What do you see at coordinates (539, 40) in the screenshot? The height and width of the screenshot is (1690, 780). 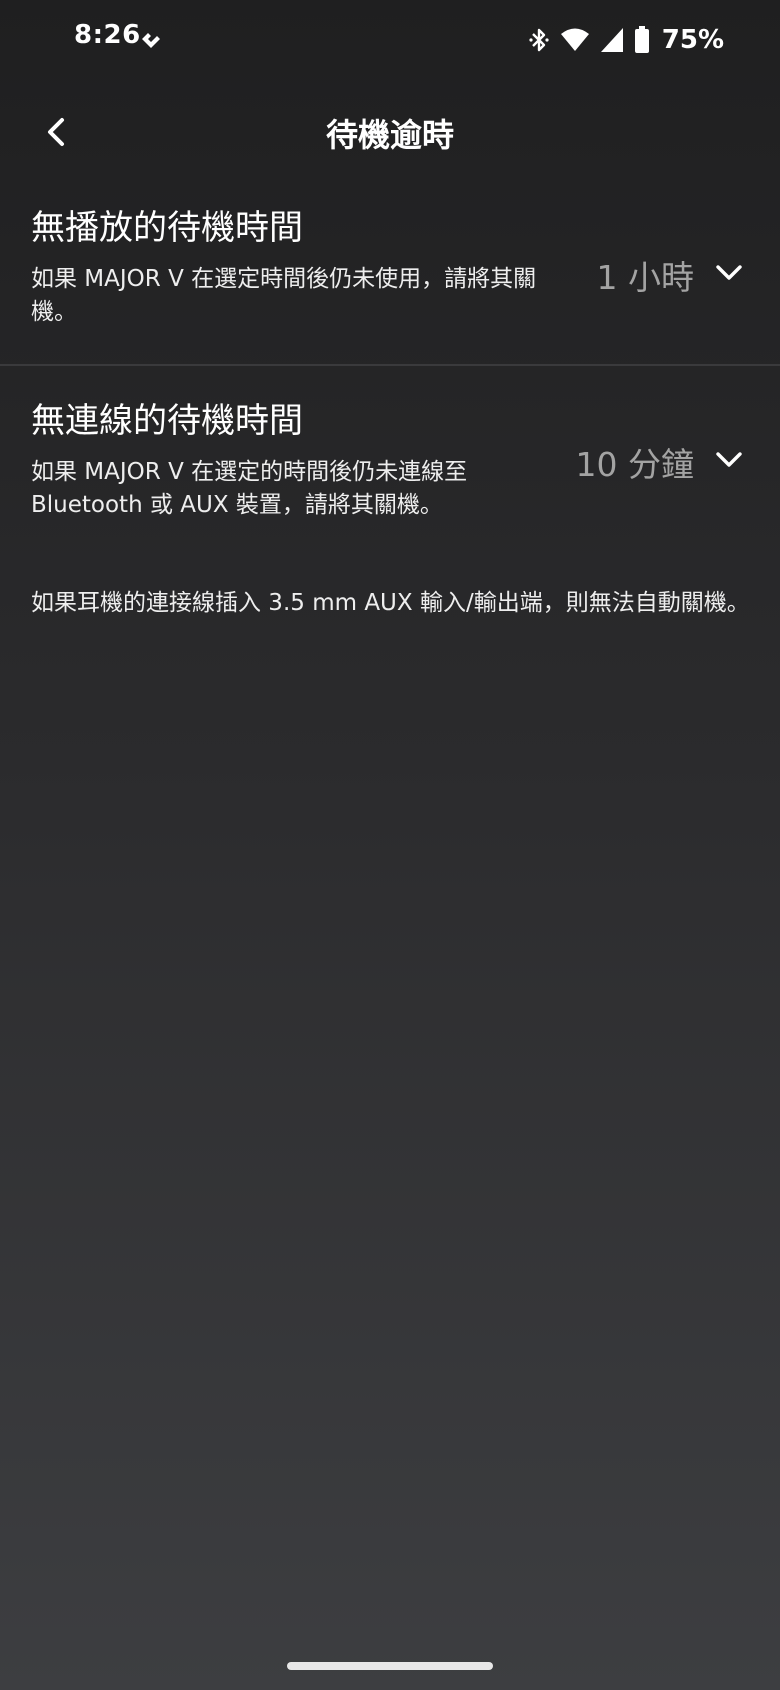 I see `bluetooth-icon` at bounding box center [539, 40].